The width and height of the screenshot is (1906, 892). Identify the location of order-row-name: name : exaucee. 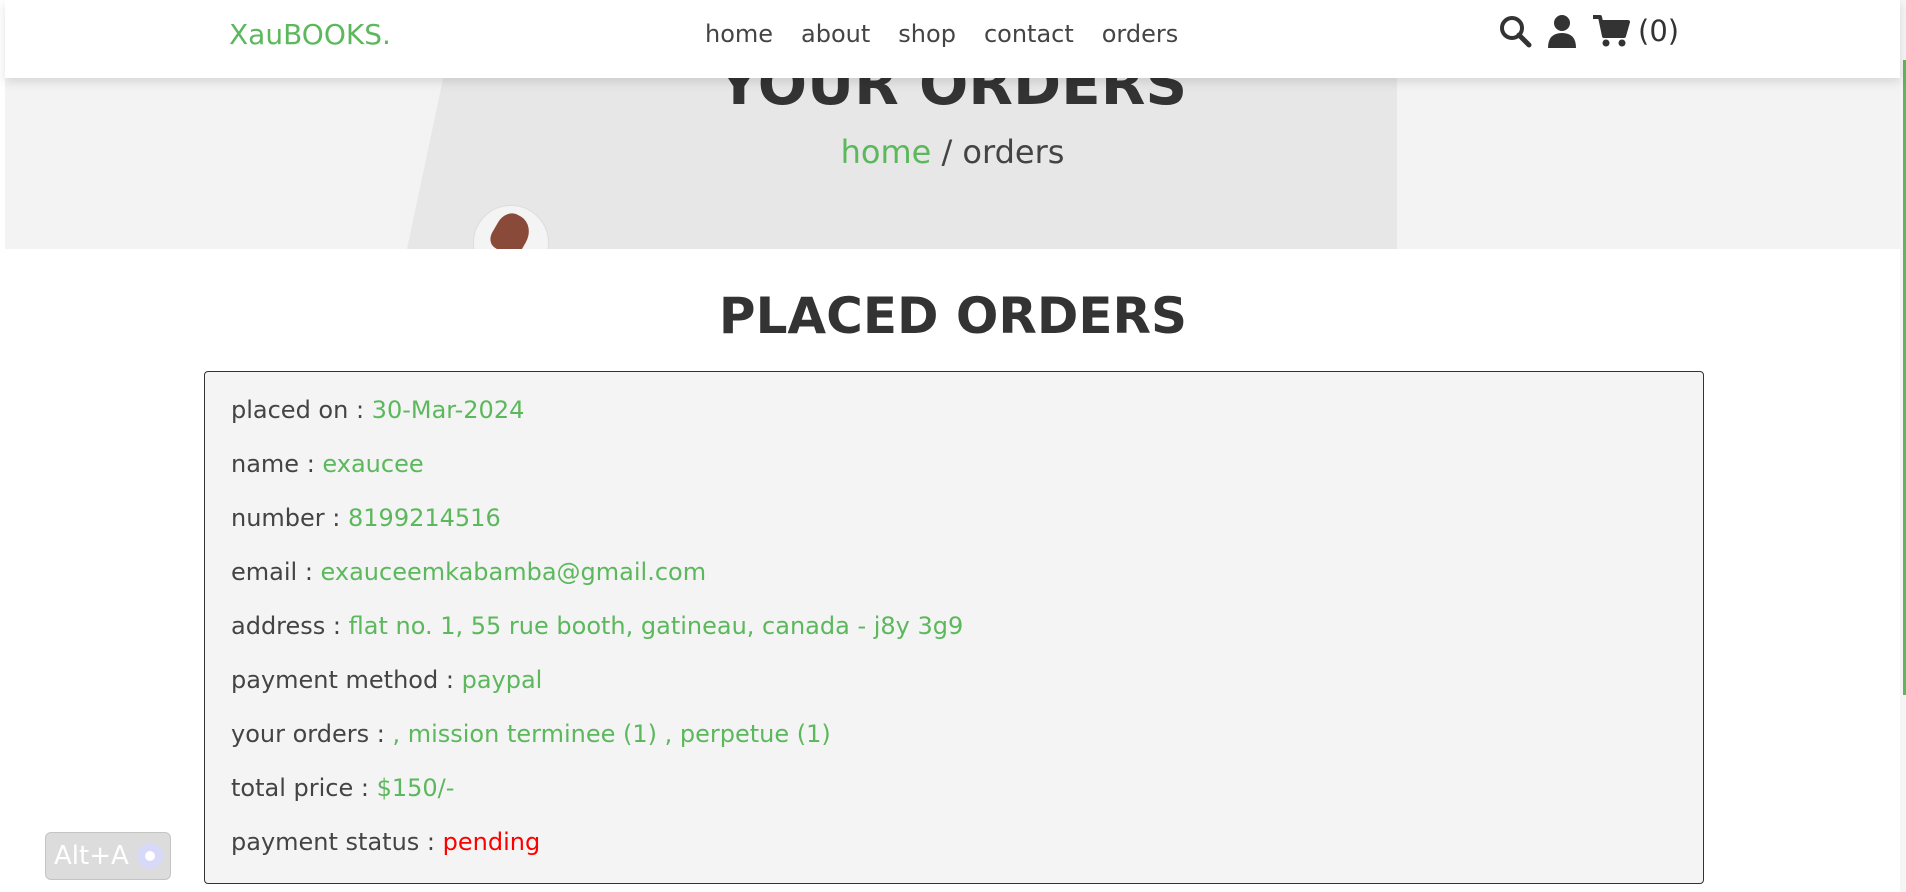
(954, 477).